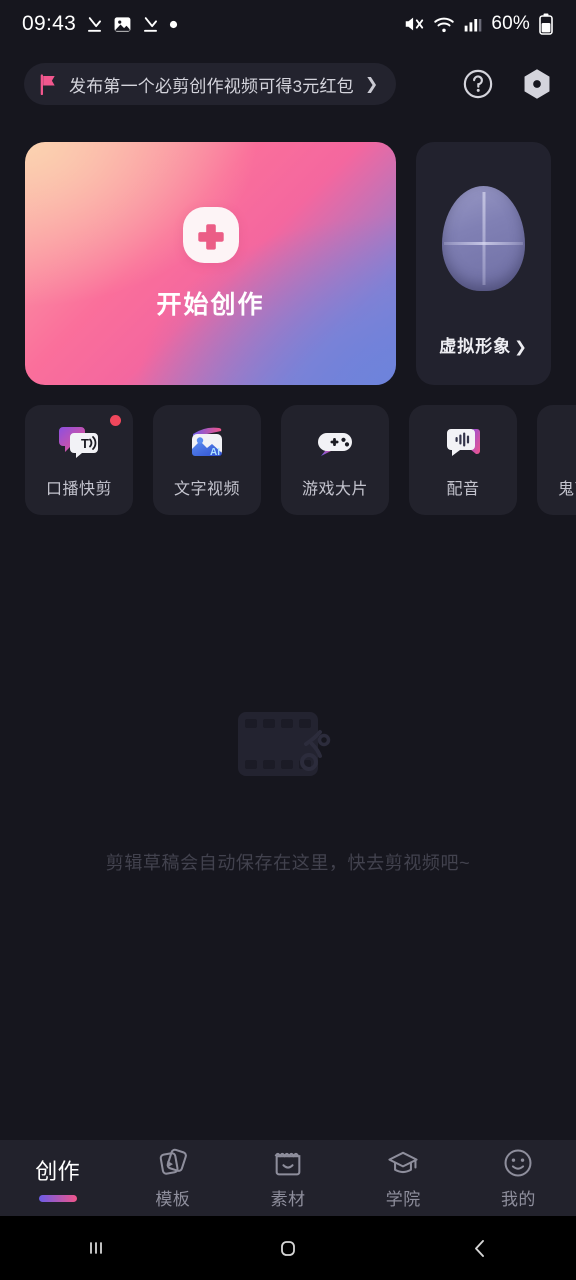 Image resolution: width=576 pixels, height=1280 pixels. Describe the element at coordinates (572, 442) in the screenshot. I see `funny-face-icon` at that location.